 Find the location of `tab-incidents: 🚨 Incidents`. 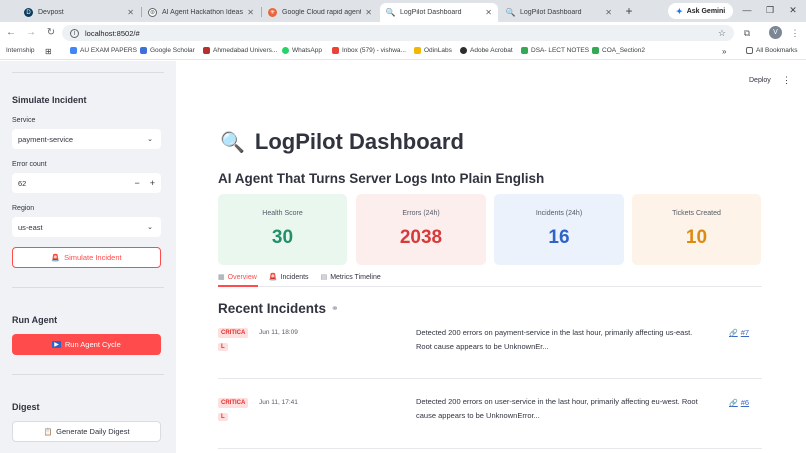

tab-incidents: 🚨 Incidents is located at coordinates (289, 277).